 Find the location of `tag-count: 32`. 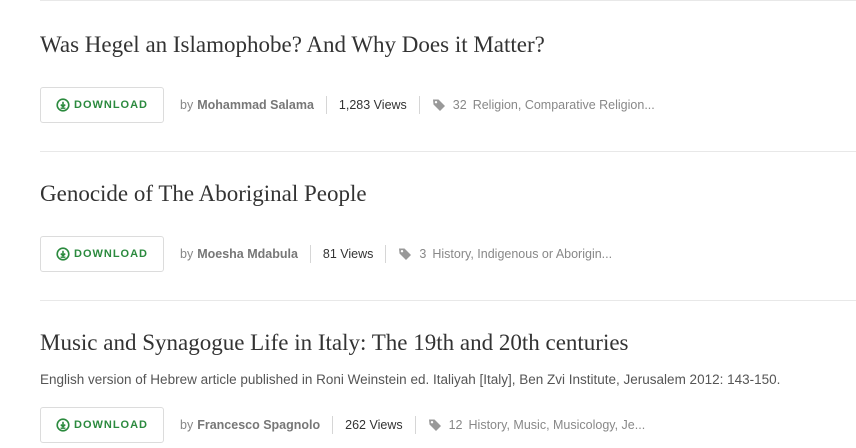

tag-count: 32 is located at coordinates (459, 105).